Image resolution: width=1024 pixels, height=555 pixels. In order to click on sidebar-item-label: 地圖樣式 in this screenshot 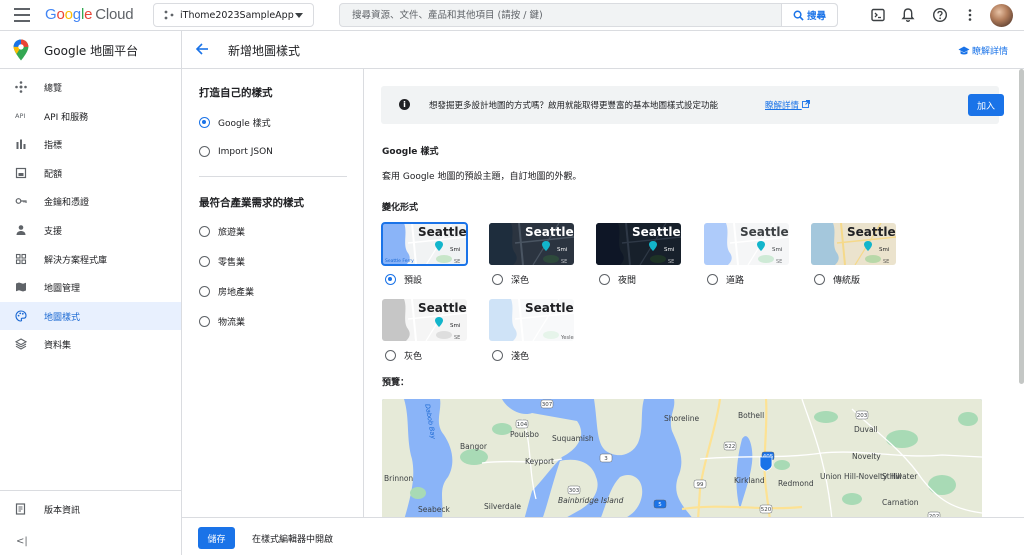, I will do `click(62, 317)`.